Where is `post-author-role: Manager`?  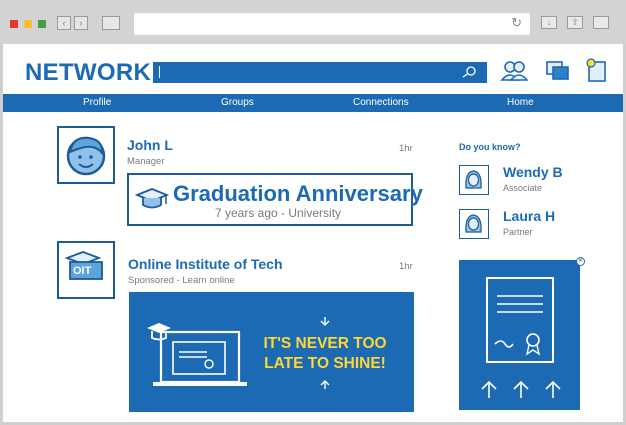
post-author-role: Manager is located at coordinates (146, 161).